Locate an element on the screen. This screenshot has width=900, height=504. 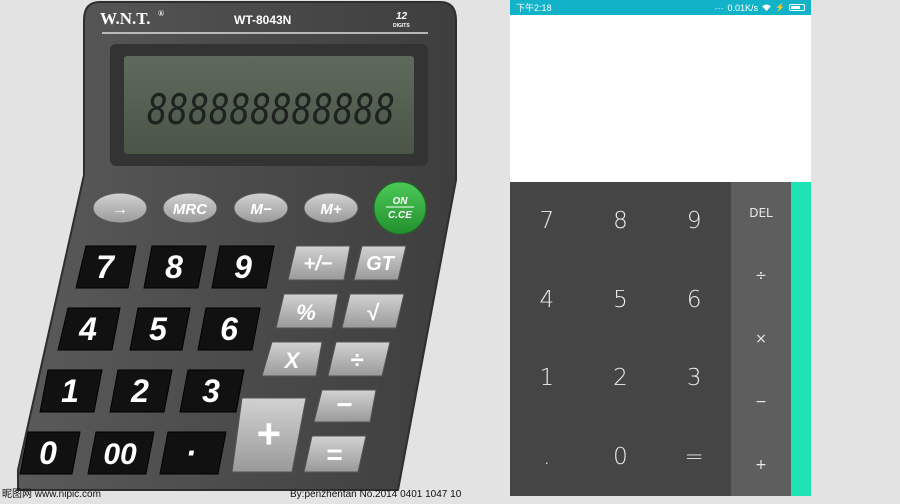
wifi-icon is located at coordinates (766, 7).